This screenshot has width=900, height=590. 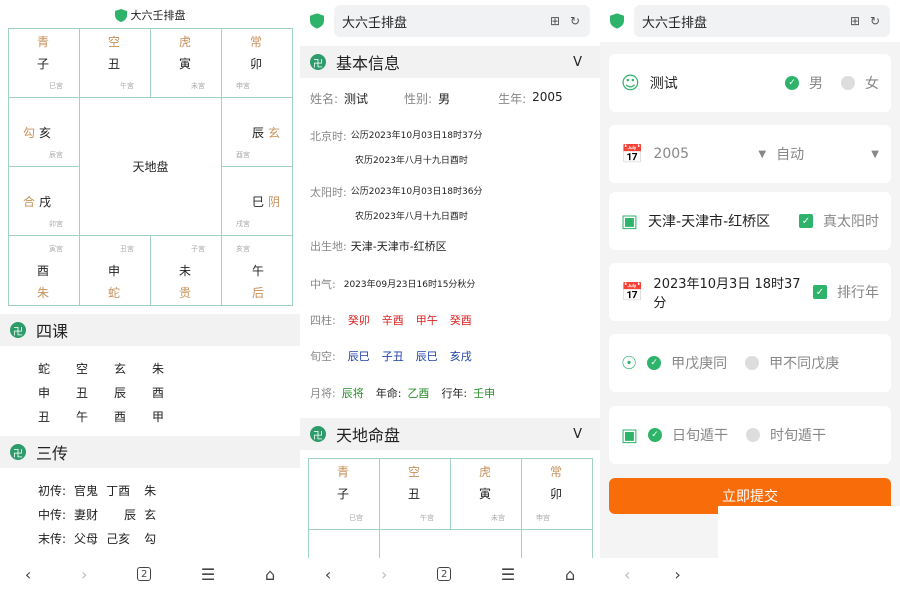 I want to click on mini-cell-2: 空 丑 午宫, so click(x=415, y=494).